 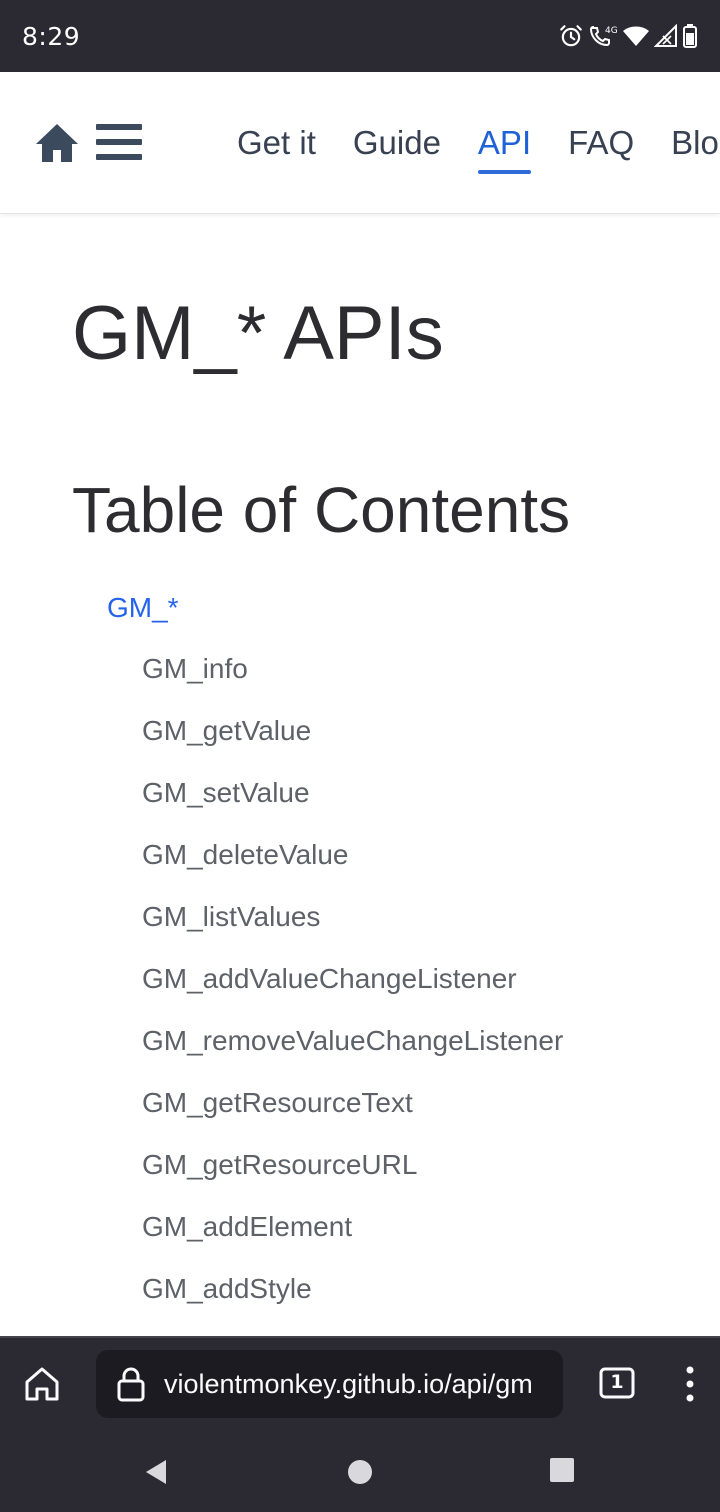 I want to click on network-label: 4G, so click(x=611, y=31).